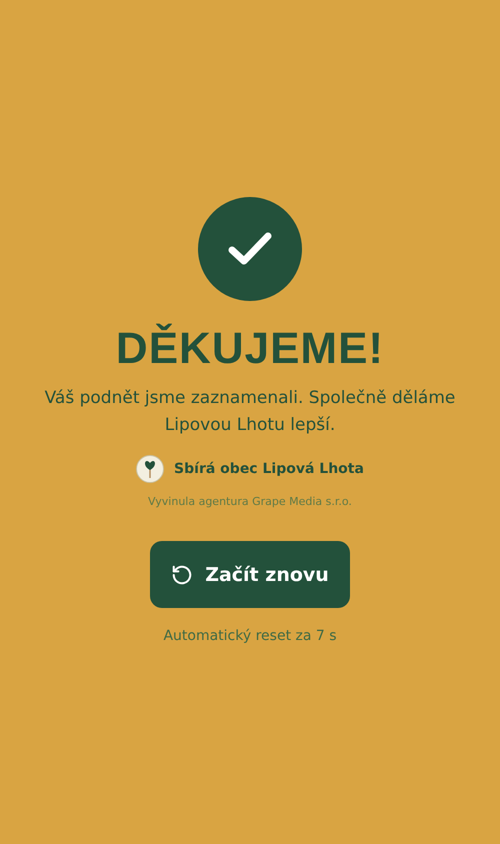 This screenshot has width=500, height=844. I want to click on thank-you-heading: DĚKUJEME!, so click(250, 349).